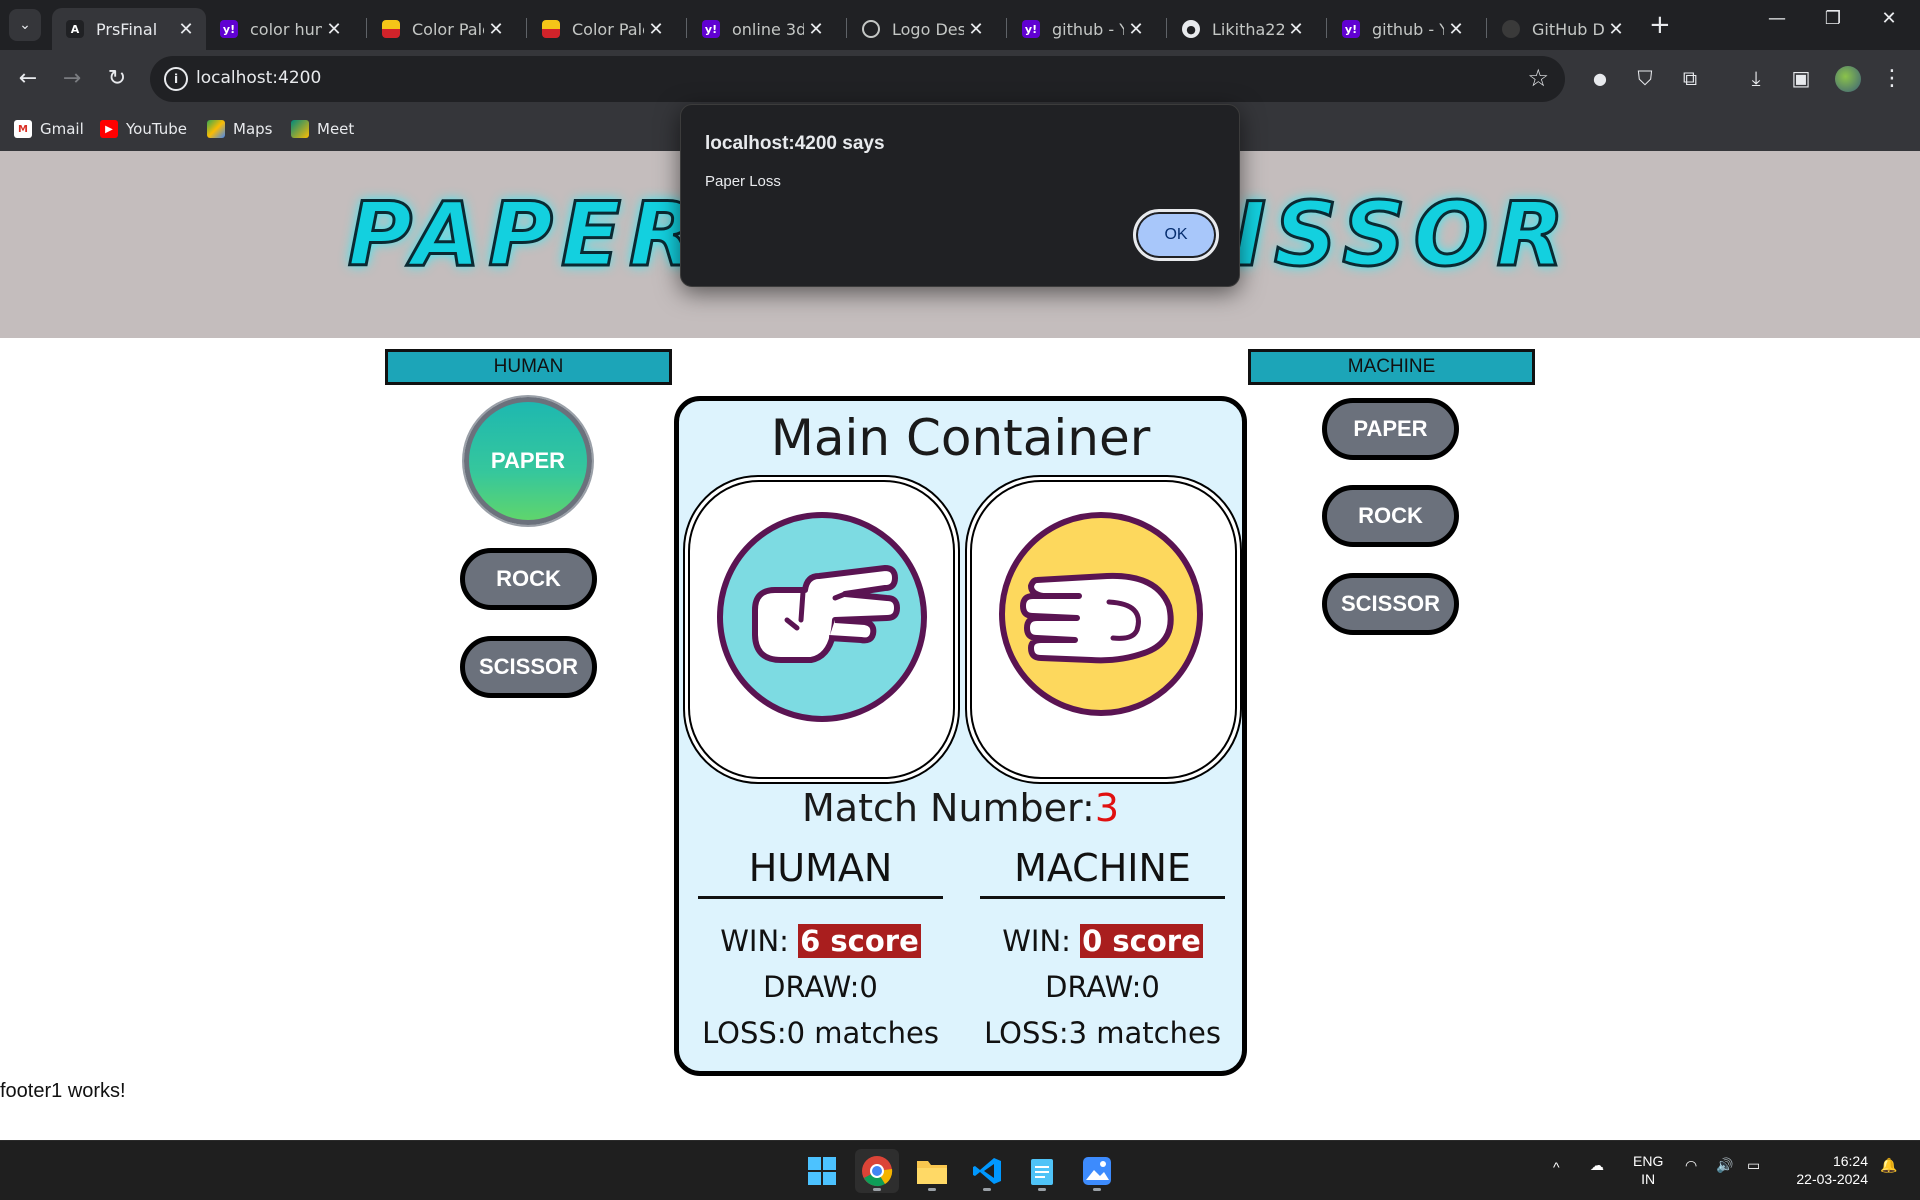 The width and height of the screenshot is (1920, 1200). Describe the element at coordinates (1390, 516) in the screenshot. I see `machine-rock-button: ROCK` at that location.